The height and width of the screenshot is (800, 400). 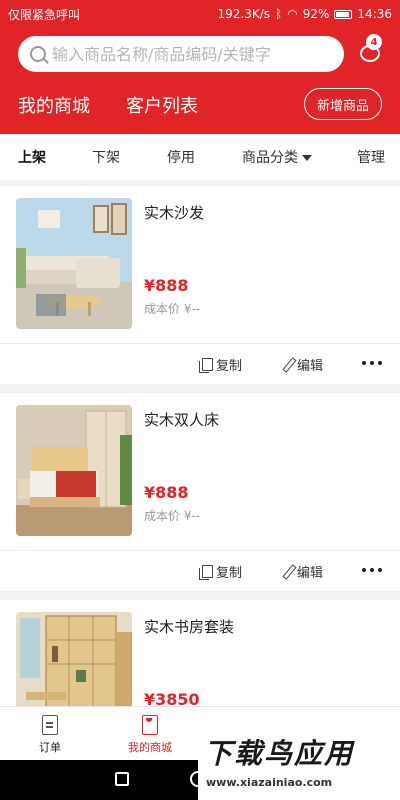 What do you see at coordinates (371, 157) in the screenshot?
I see `filter-manage: 管理` at bounding box center [371, 157].